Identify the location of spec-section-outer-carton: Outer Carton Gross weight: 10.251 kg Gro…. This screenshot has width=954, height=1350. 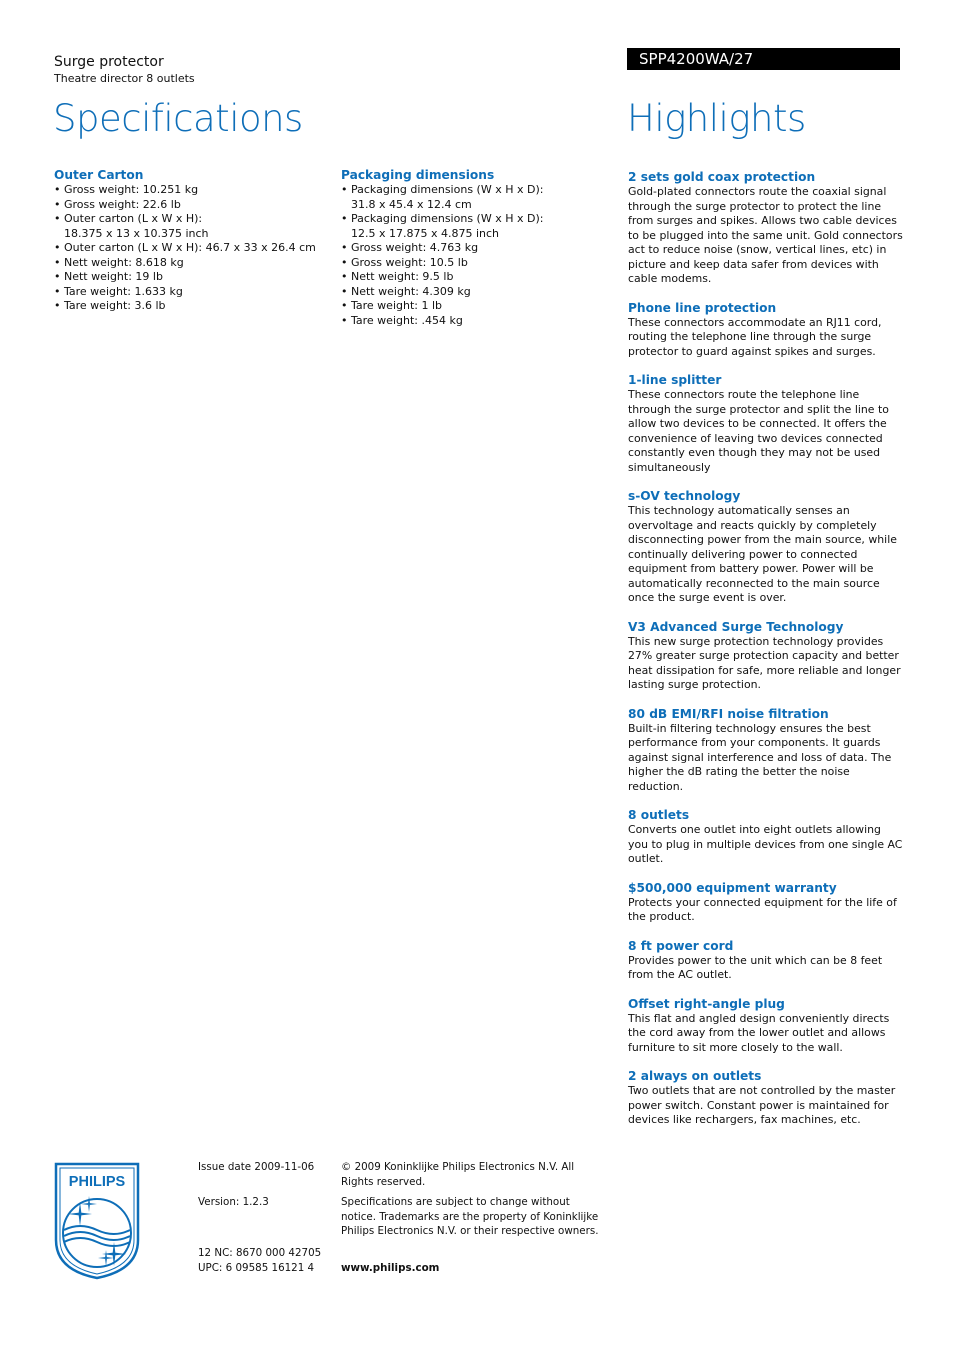
(189, 241).